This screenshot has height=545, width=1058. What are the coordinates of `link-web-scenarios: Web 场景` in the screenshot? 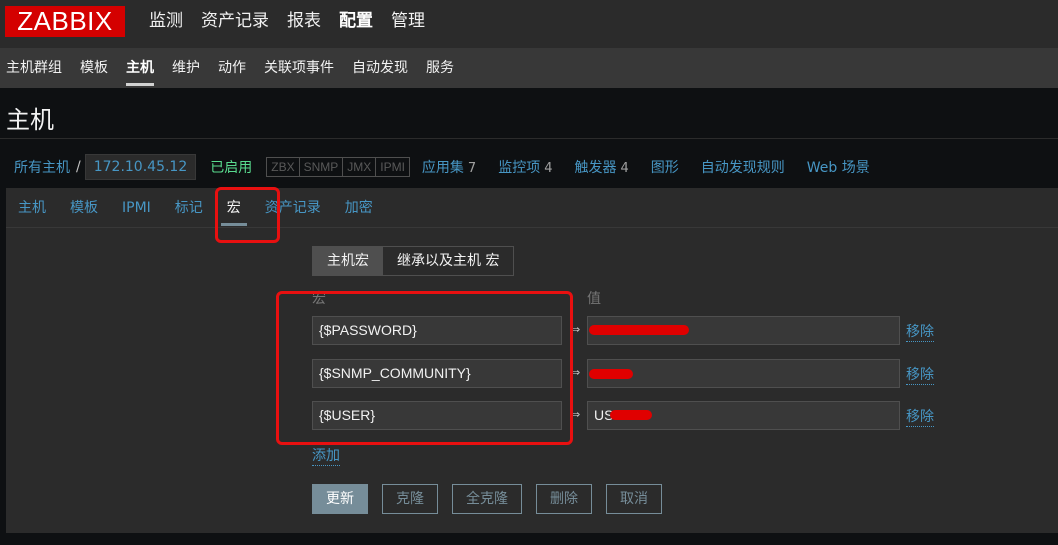 It's located at (838, 167).